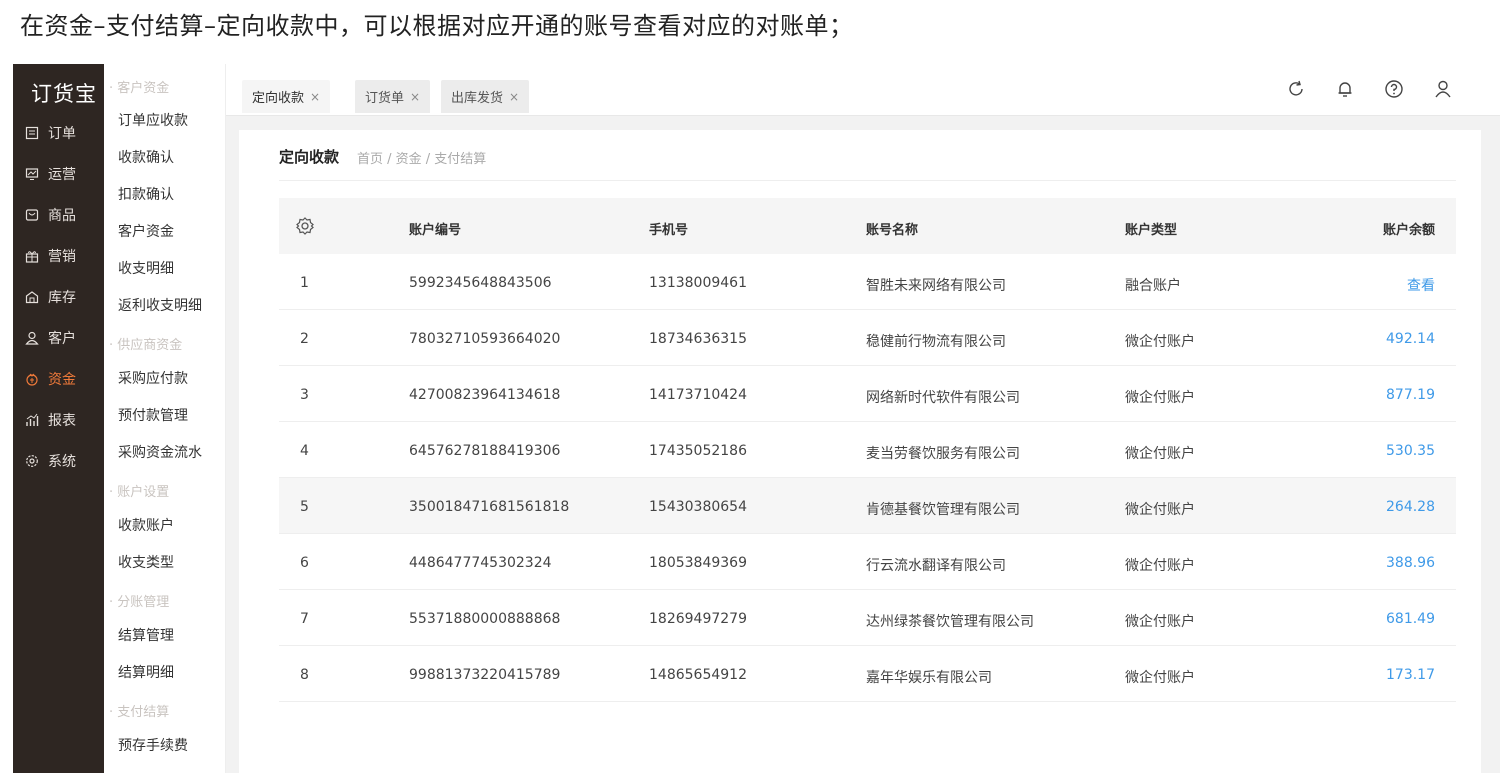 The width and height of the screenshot is (1500, 773). What do you see at coordinates (1410, 507) in the screenshot?
I see `balance-link: 264.28` at bounding box center [1410, 507].